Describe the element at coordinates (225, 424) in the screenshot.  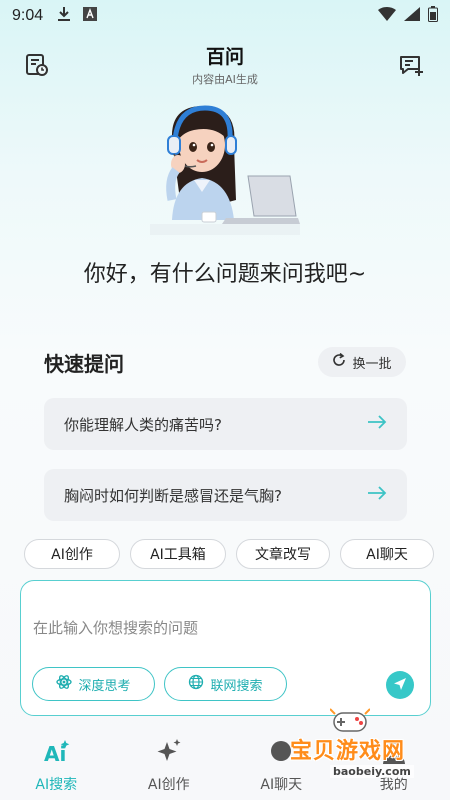
I see `quick-question-card: 你能理解人类的痛苦吗?` at that location.